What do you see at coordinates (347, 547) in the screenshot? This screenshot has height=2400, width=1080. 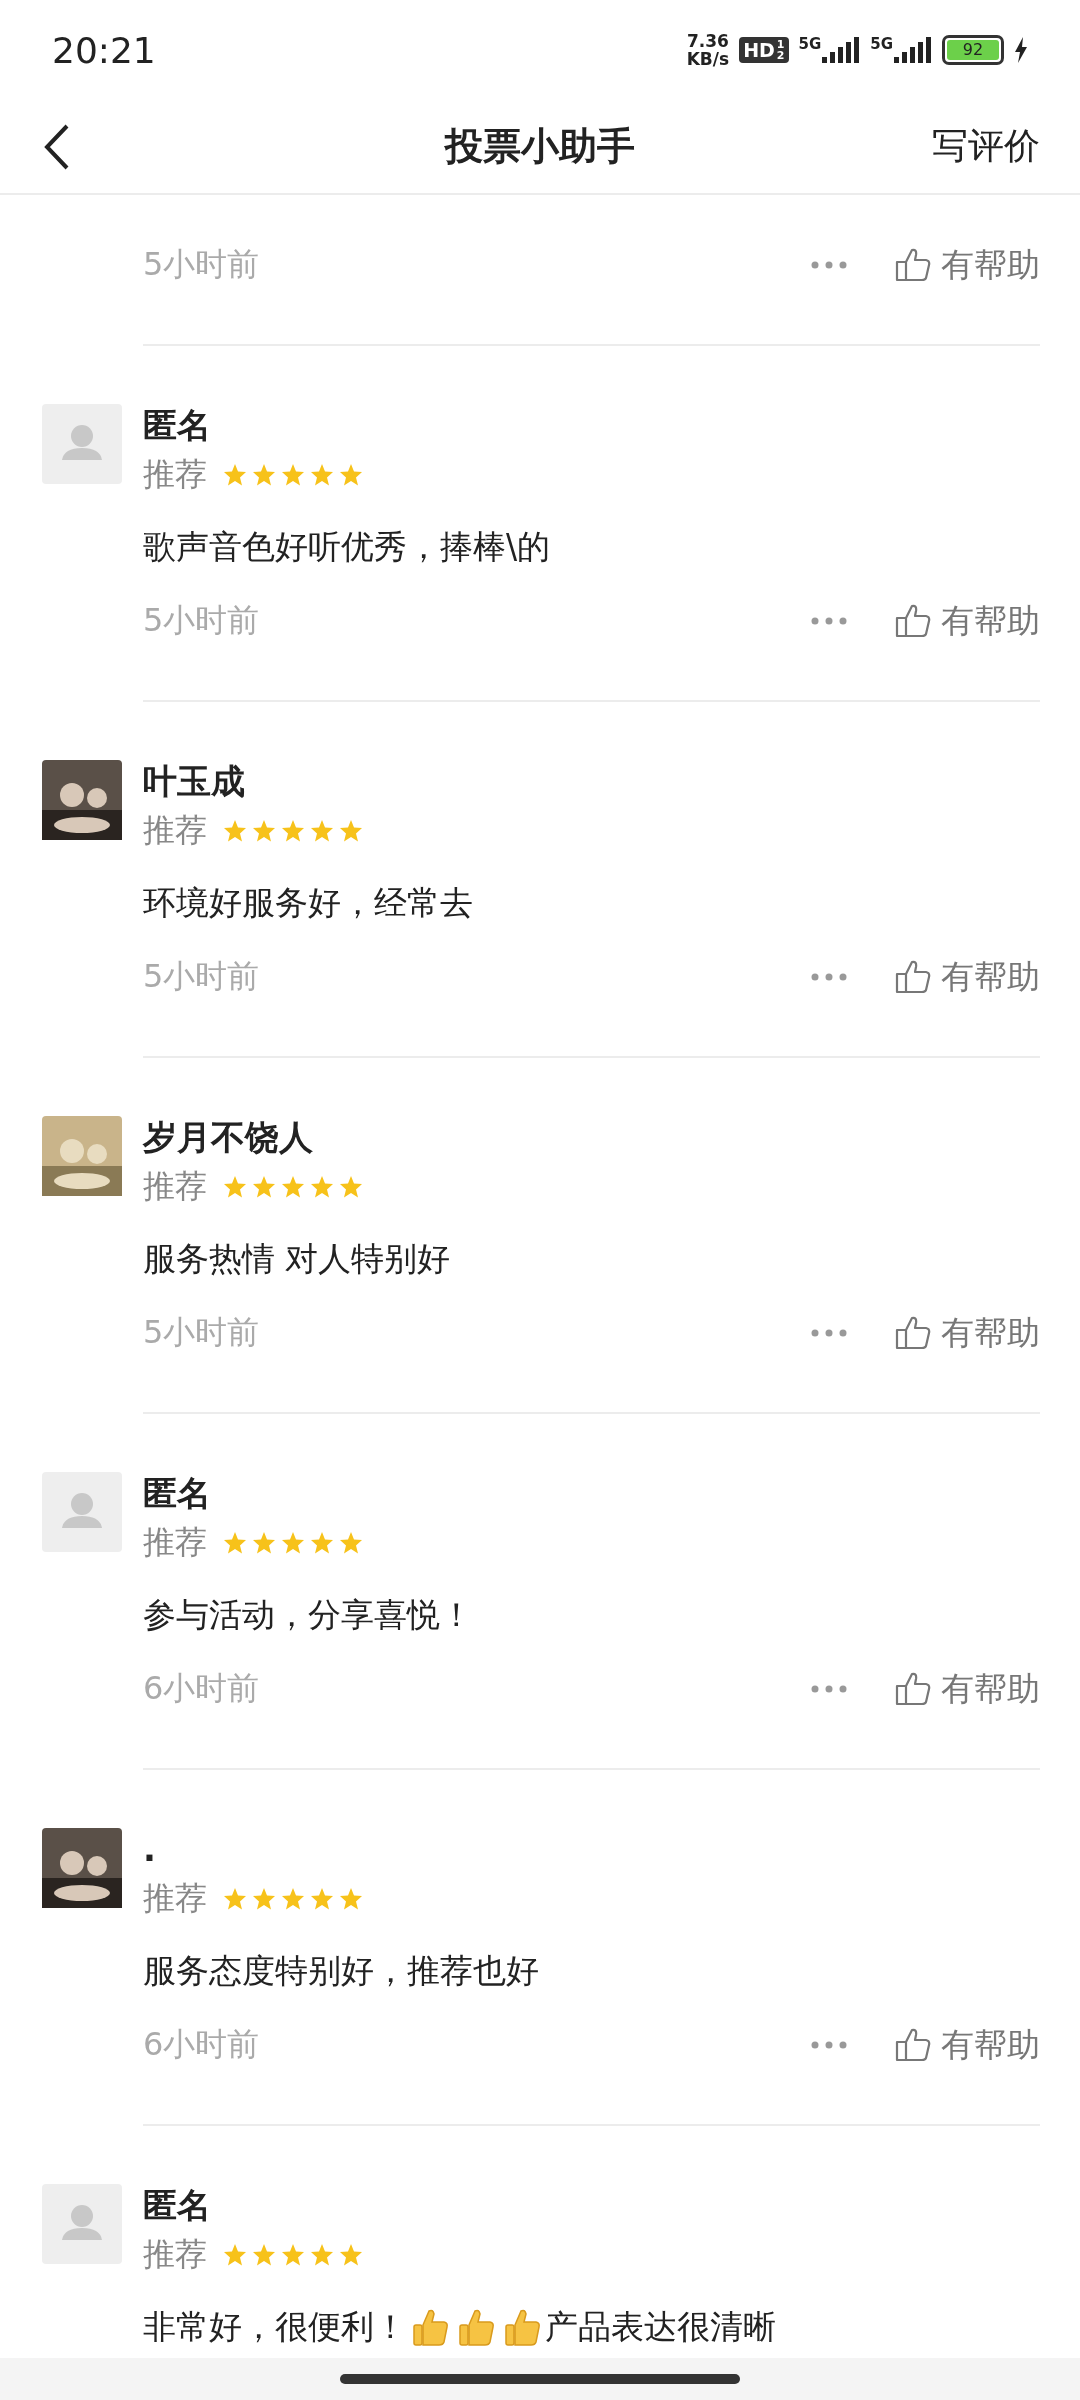 I see `review-text: 歌声音色好听优秀，捧棒\的` at bounding box center [347, 547].